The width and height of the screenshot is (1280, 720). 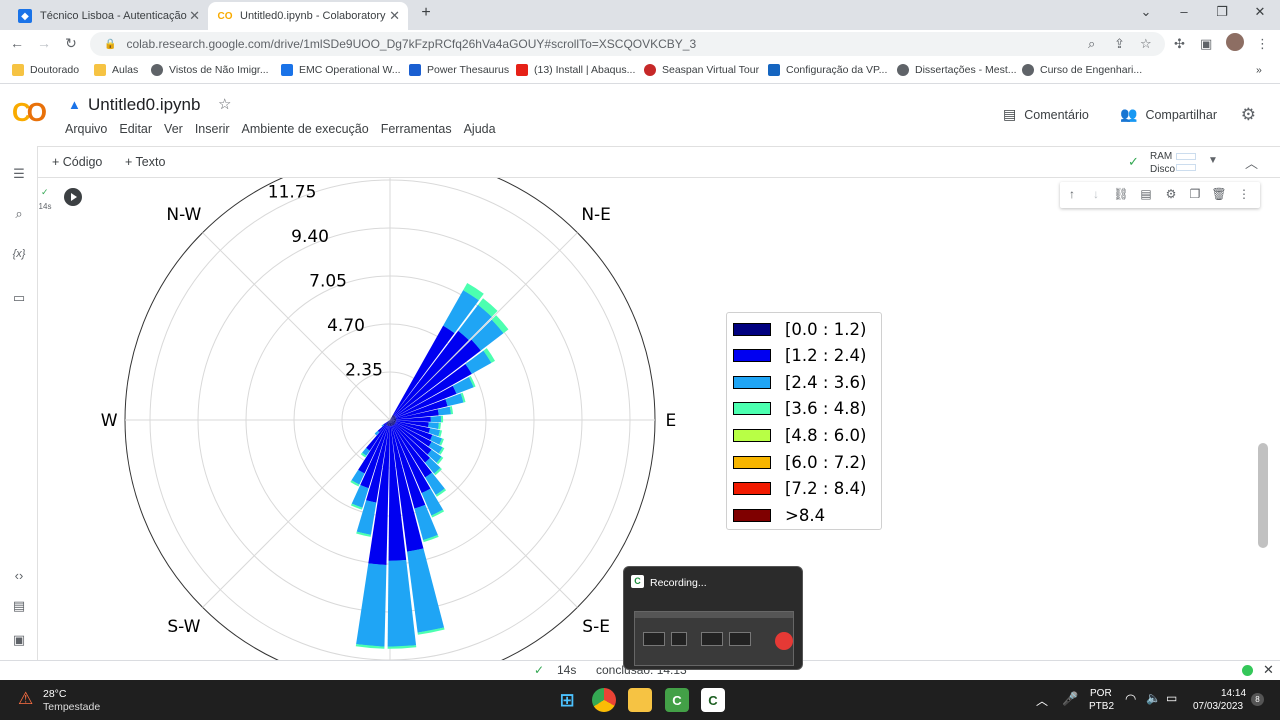 What do you see at coordinates (640, 700) in the screenshot?
I see `file-explorer-icon` at bounding box center [640, 700].